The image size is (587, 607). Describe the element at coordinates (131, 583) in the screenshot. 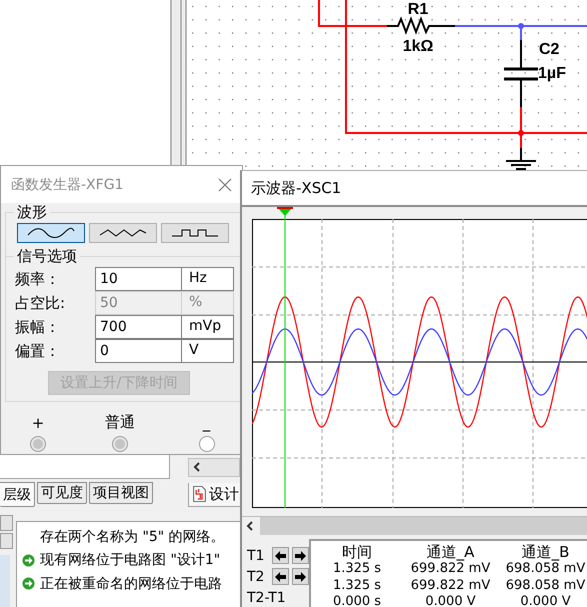

I see `log-message: 正在被重命名的网络位于电路` at that location.